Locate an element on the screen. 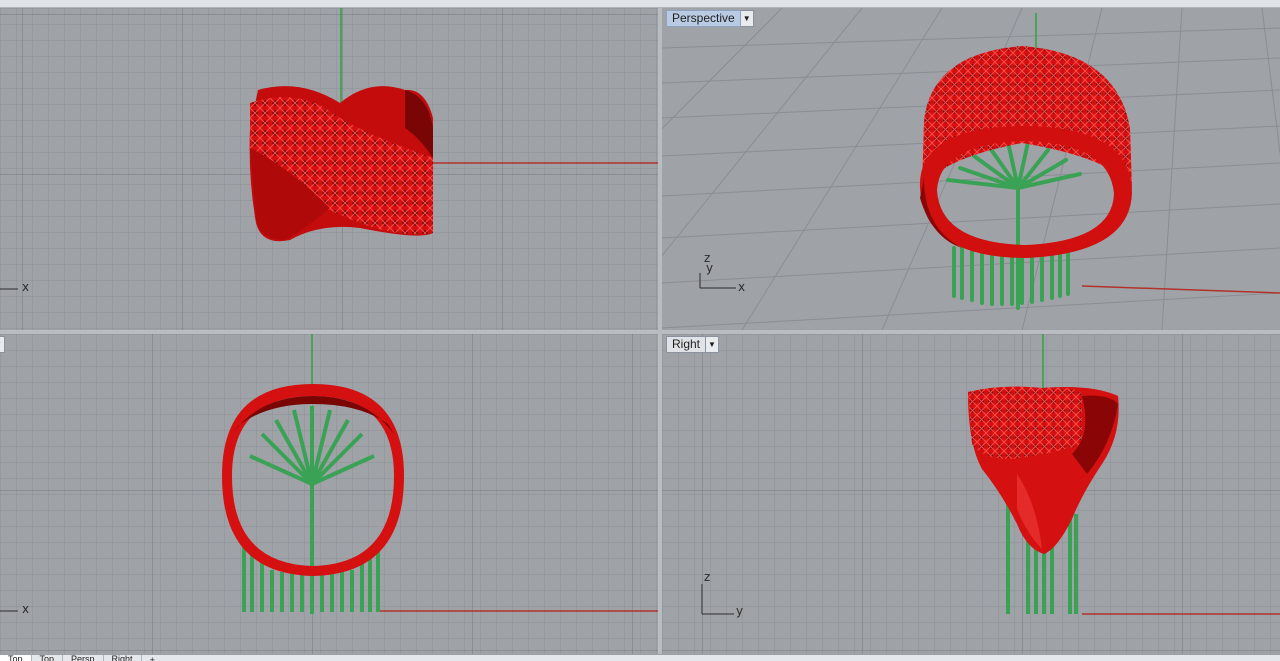 The width and height of the screenshot is (1280, 661). viewport-label-right: Right ▼ is located at coordinates (693, 344).